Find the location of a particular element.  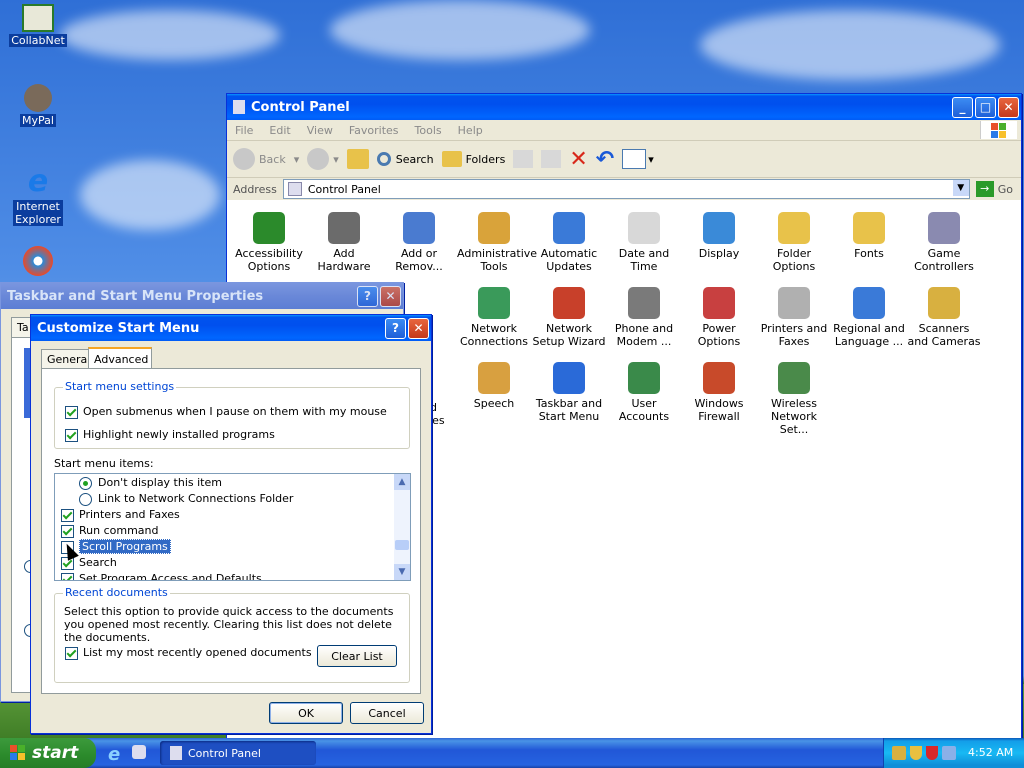

ie-icon: e is located at coordinates (38, 181).